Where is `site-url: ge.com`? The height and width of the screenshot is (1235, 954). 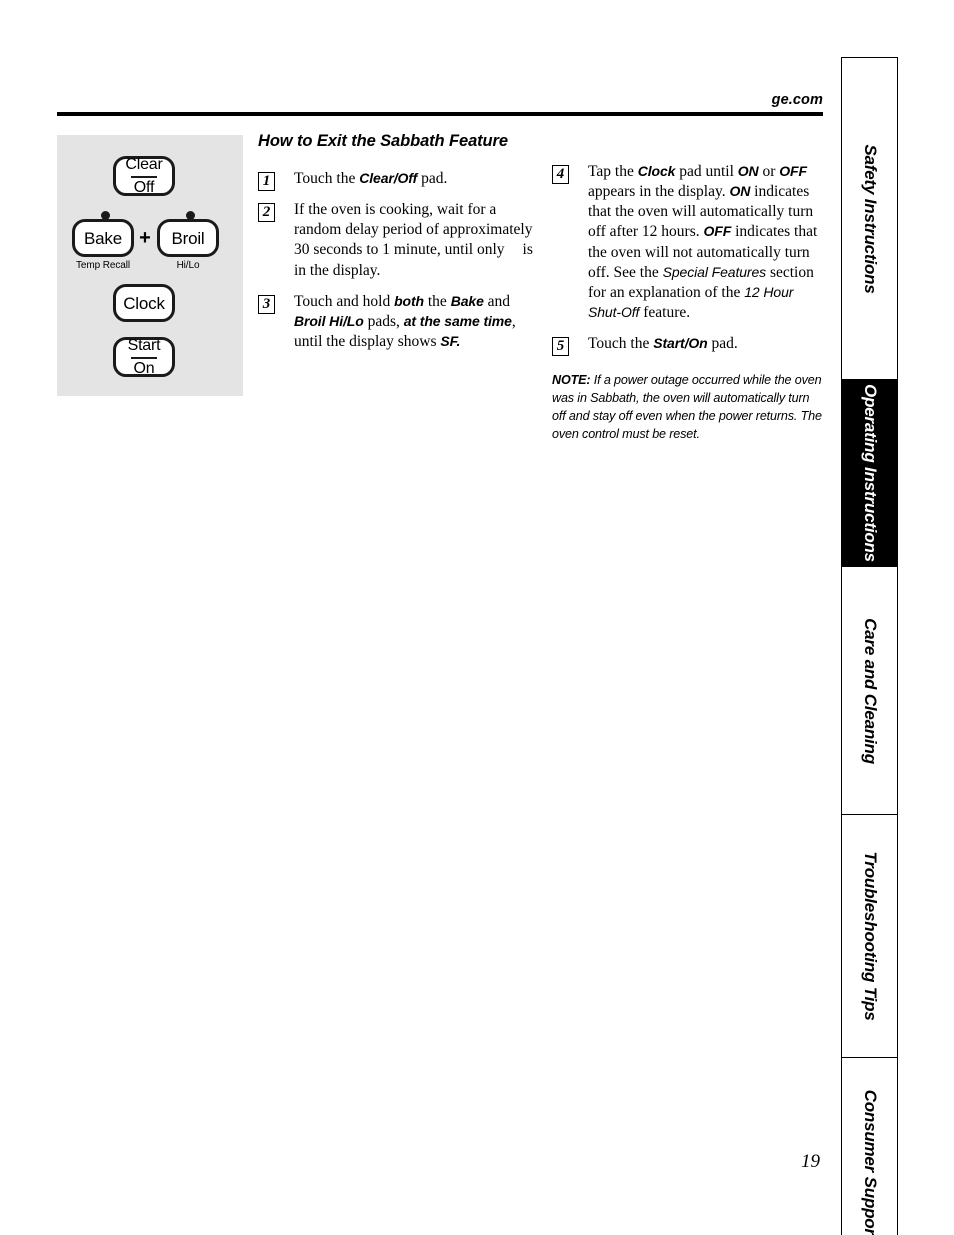
site-url: ge.com is located at coordinates (797, 100).